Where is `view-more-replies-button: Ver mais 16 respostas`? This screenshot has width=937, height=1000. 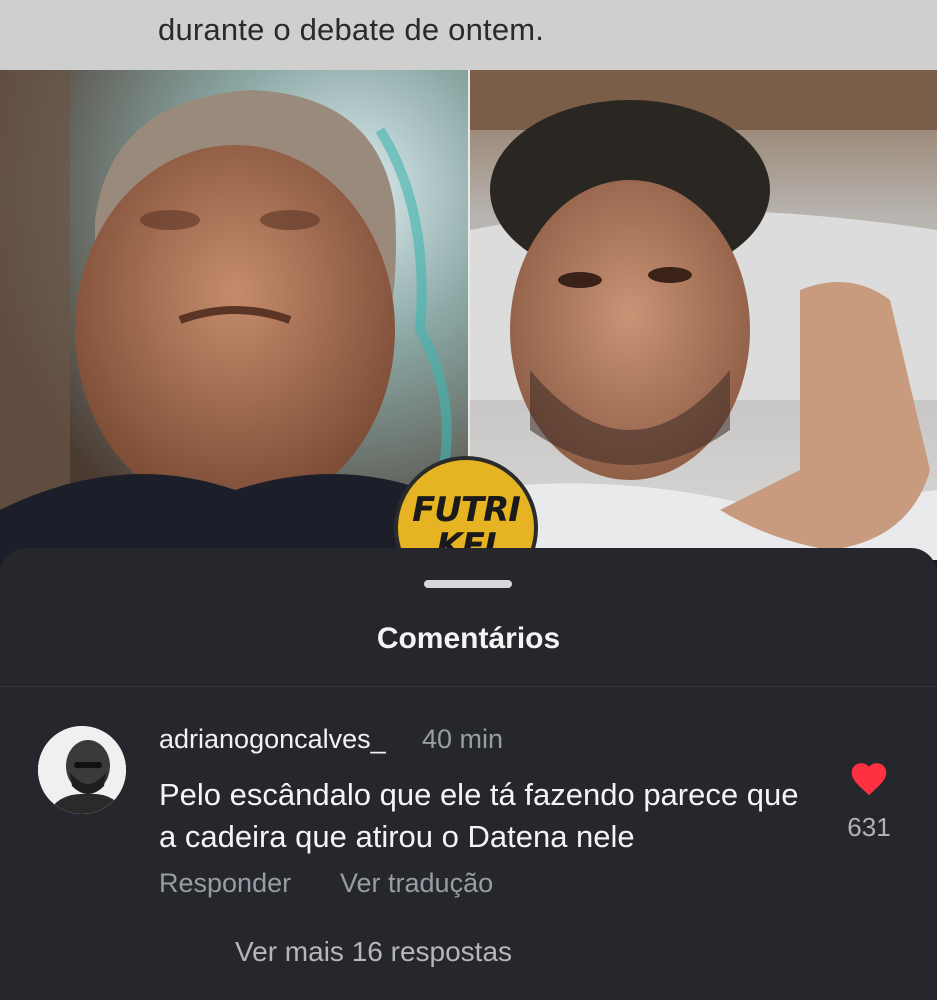 view-more-replies-button: Ver mais 16 respostas is located at coordinates (373, 952).